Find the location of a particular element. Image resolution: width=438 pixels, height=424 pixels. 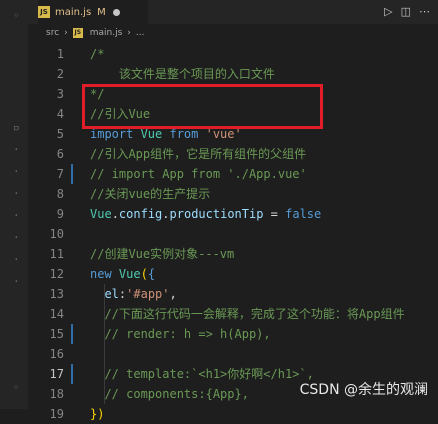

watermark: CSDN @余生的观澜 is located at coordinates (363, 390).